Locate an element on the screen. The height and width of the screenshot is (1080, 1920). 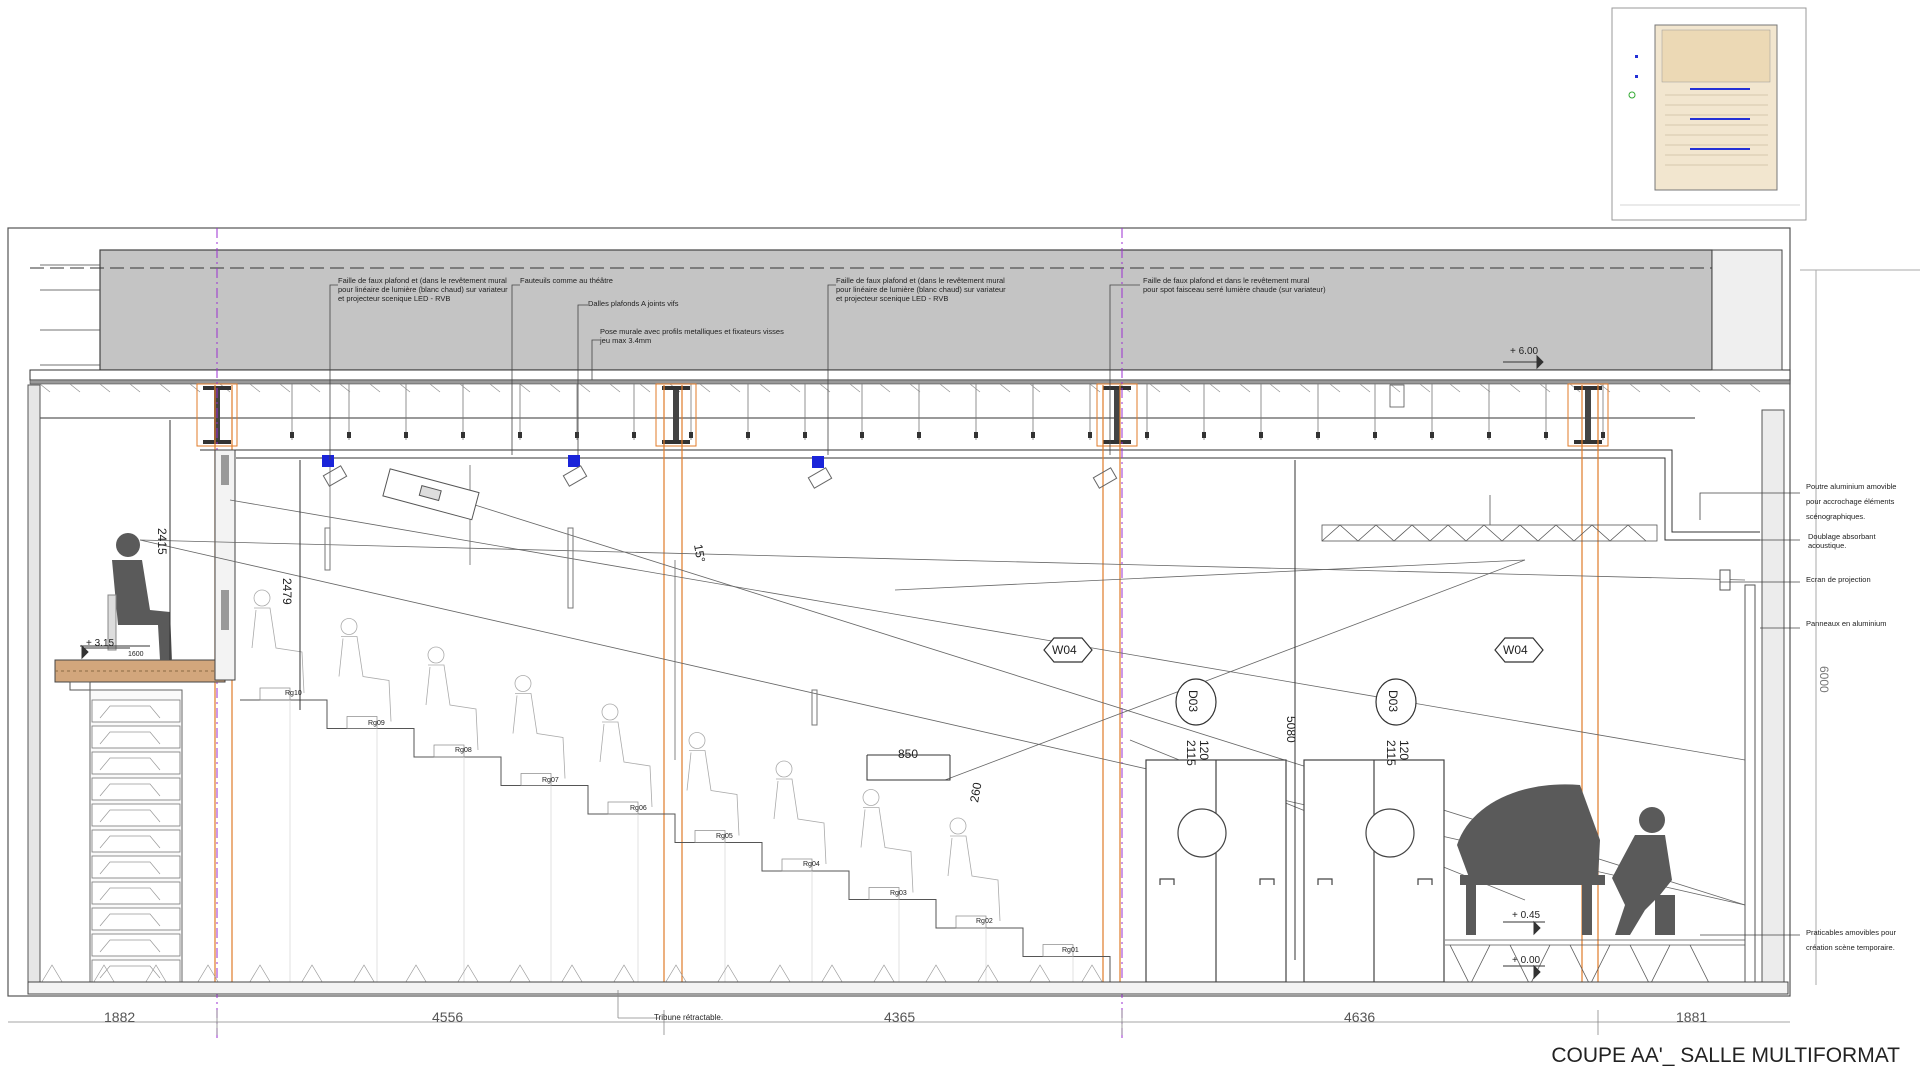
dimension-value: 1600 is located at coordinates (136, 654).